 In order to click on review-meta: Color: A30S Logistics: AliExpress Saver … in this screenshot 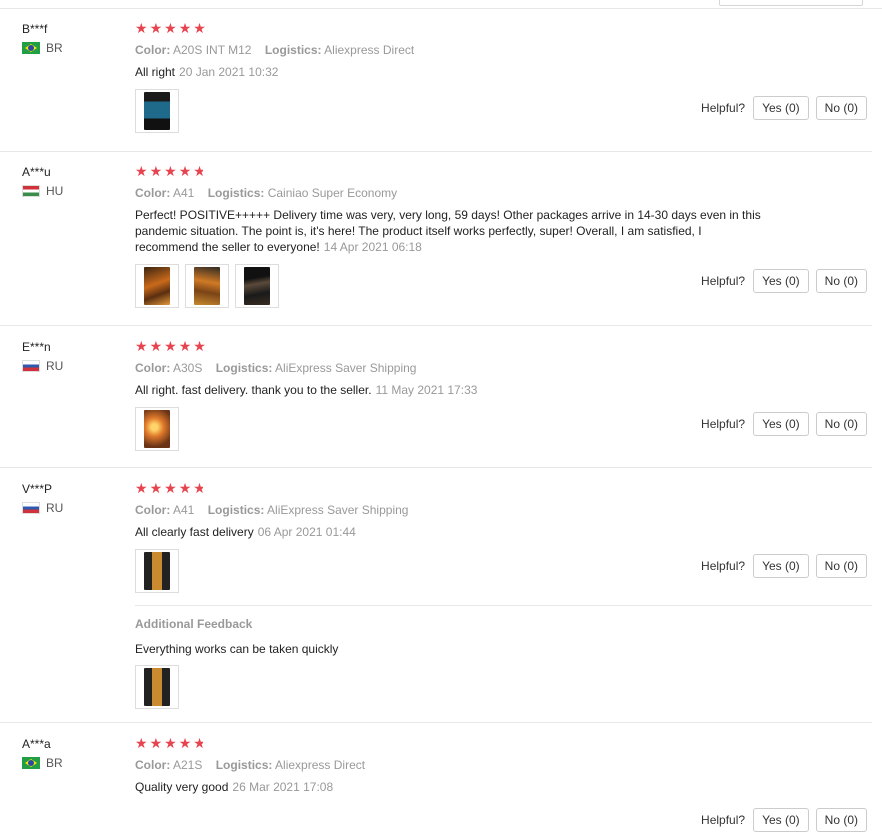, I will do `click(455, 368)`.